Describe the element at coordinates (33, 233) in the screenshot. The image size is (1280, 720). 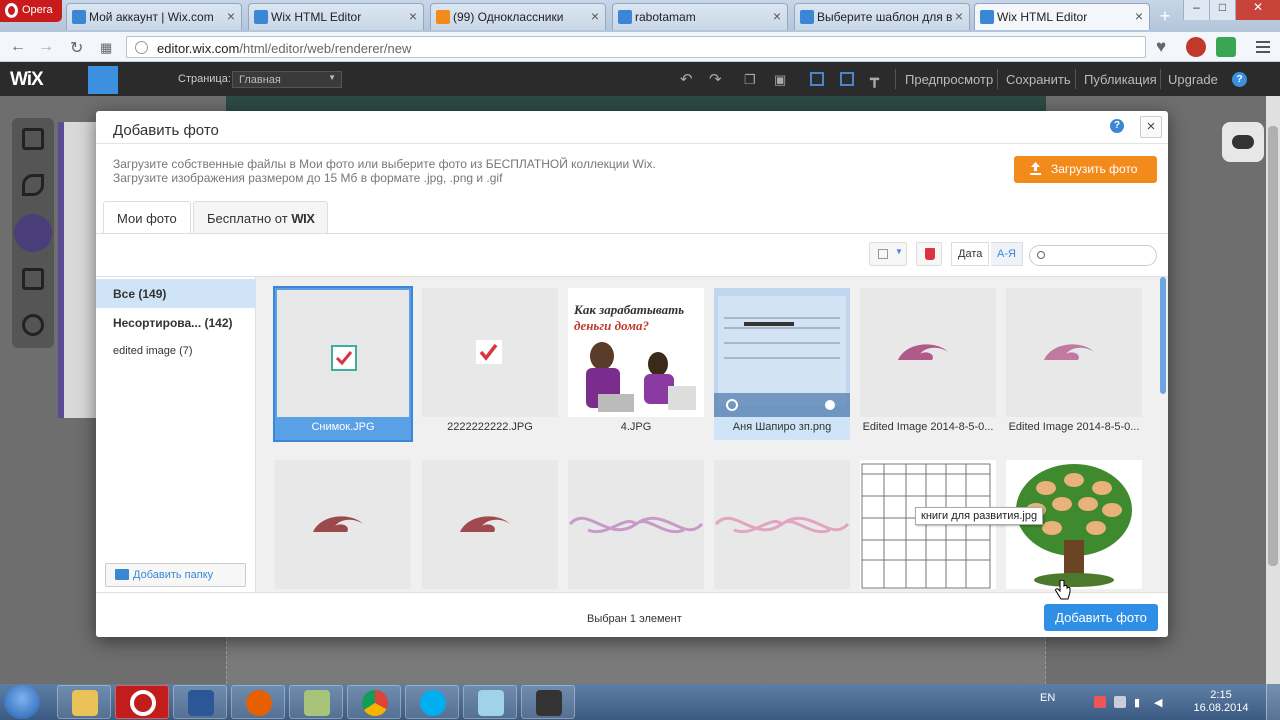
I see `add-element-icon` at that location.